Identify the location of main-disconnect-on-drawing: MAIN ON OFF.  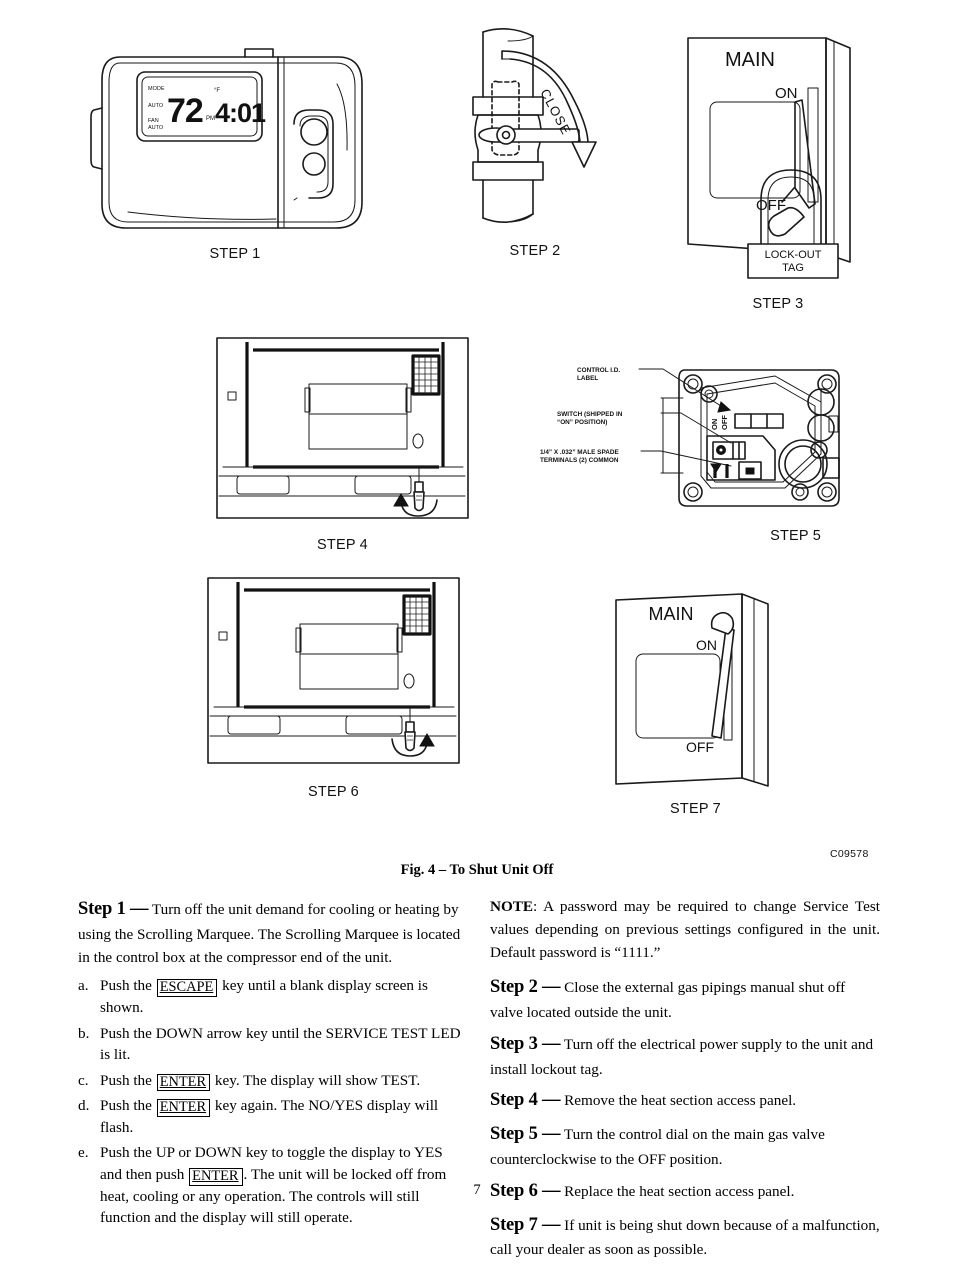
(692, 690).